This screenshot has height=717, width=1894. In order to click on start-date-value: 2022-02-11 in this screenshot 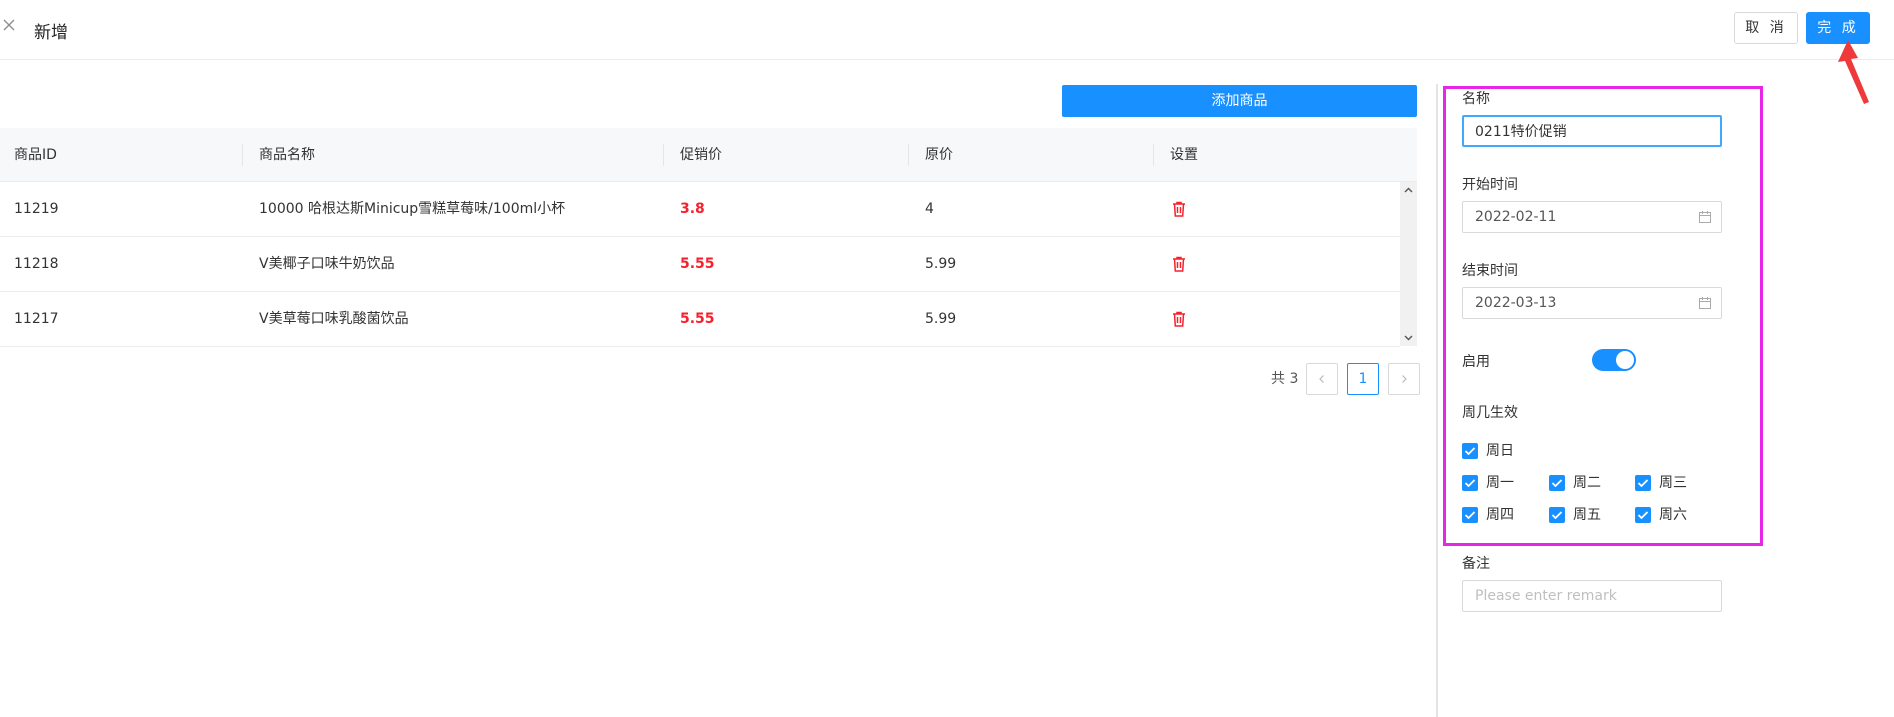, I will do `click(1516, 217)`.